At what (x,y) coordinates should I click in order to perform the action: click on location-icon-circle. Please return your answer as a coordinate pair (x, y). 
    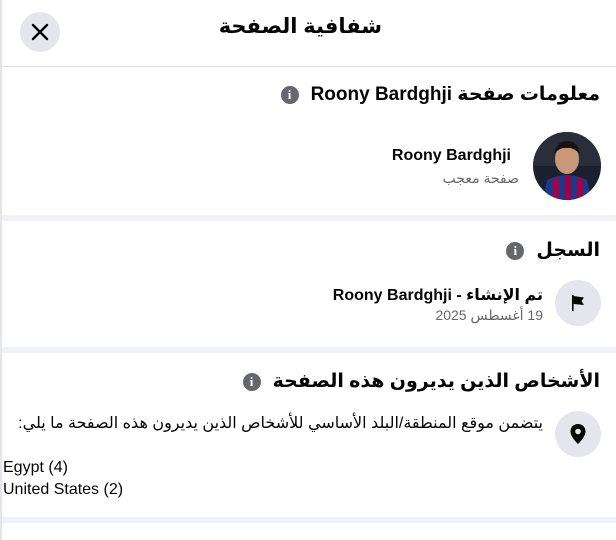
    Looking at the image, I should click on (578, 434).